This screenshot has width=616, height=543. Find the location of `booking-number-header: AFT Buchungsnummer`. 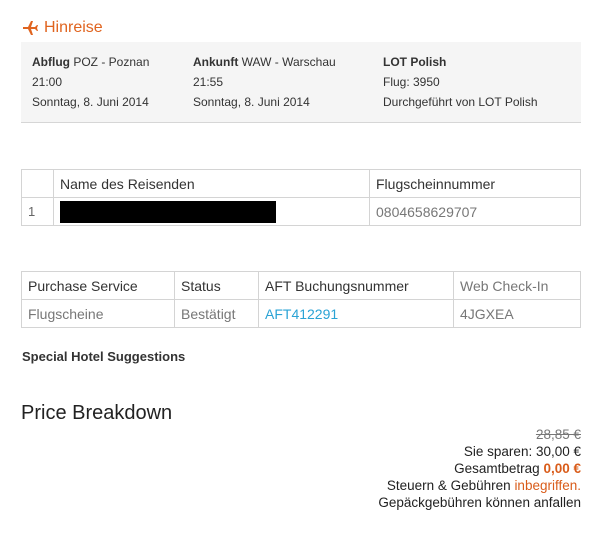

booking-number-header: AFT Buchungsnummer is located at coordinates (356, 285).